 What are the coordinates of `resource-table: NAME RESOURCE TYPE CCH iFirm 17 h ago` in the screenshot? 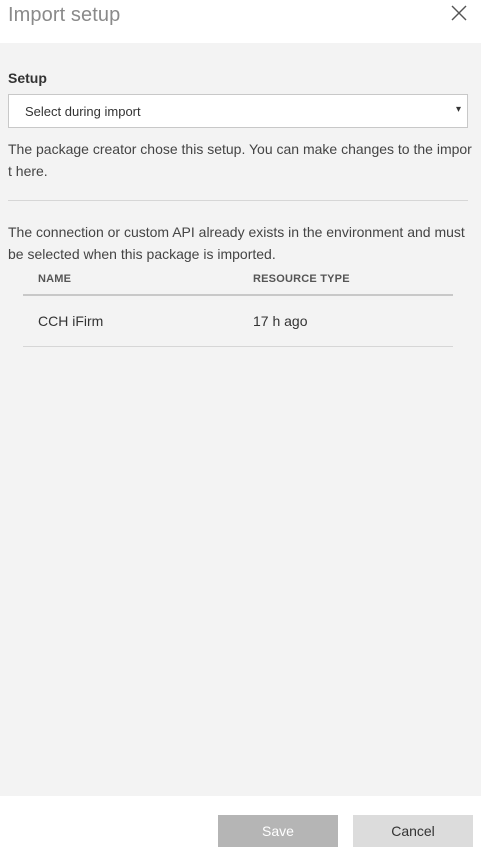 It's located at (238, 306).